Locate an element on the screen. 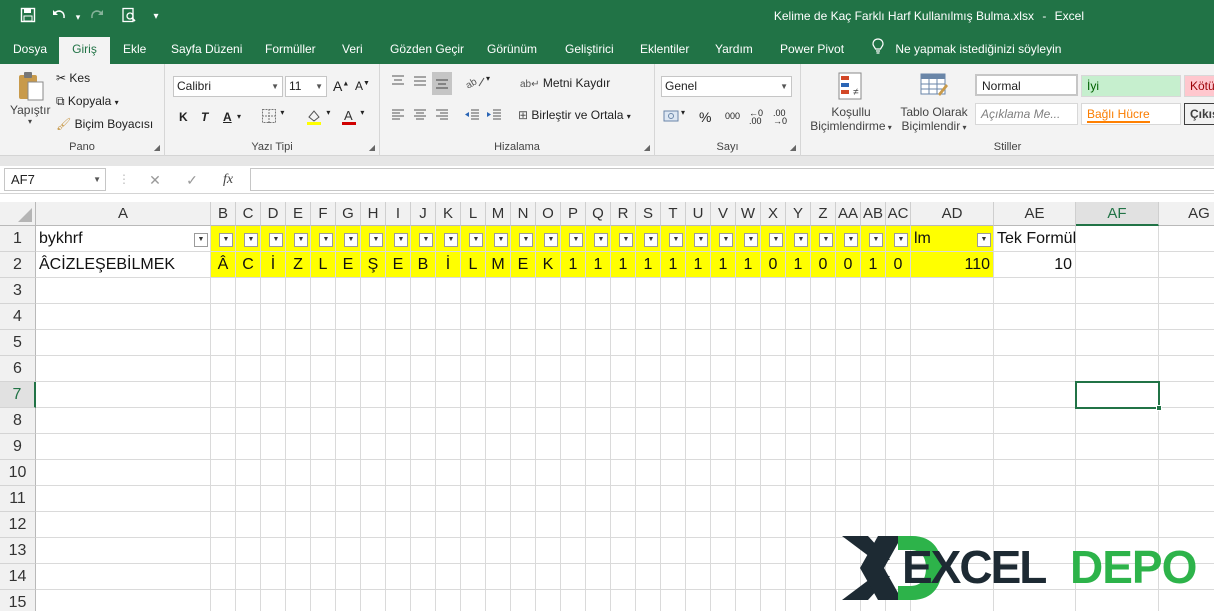 The height and width of the screenshot is (611, 1214). column-header: E is located at coordinates (298, 214).